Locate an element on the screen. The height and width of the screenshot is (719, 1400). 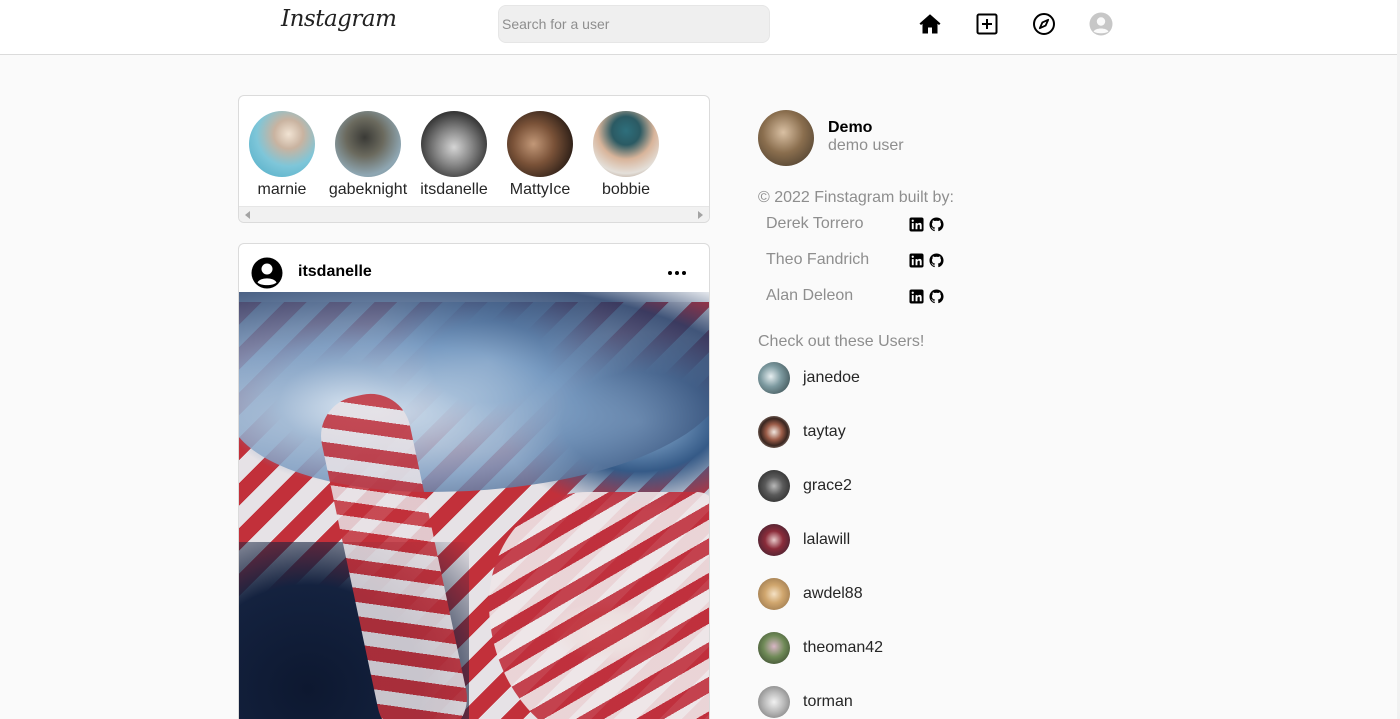
scroll-right-arrow-icon is located at coordinates (700, 215).